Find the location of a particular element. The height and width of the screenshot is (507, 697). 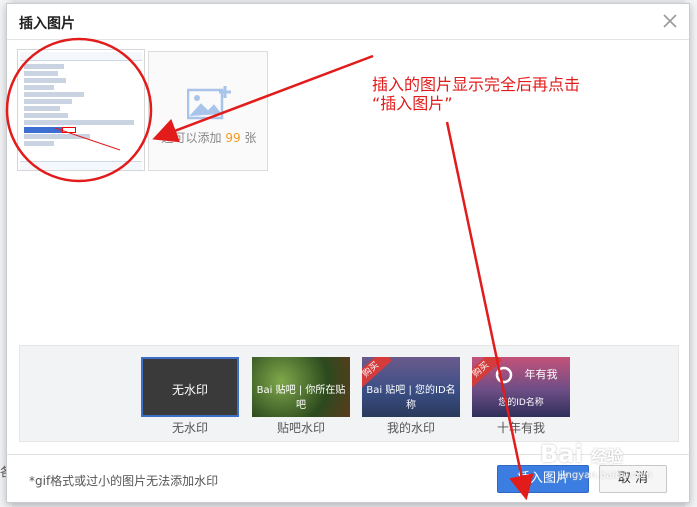

watermark-option-tieba: Bai 贴吧 | 你所在贴吧 is located at coordinates (301, 387).